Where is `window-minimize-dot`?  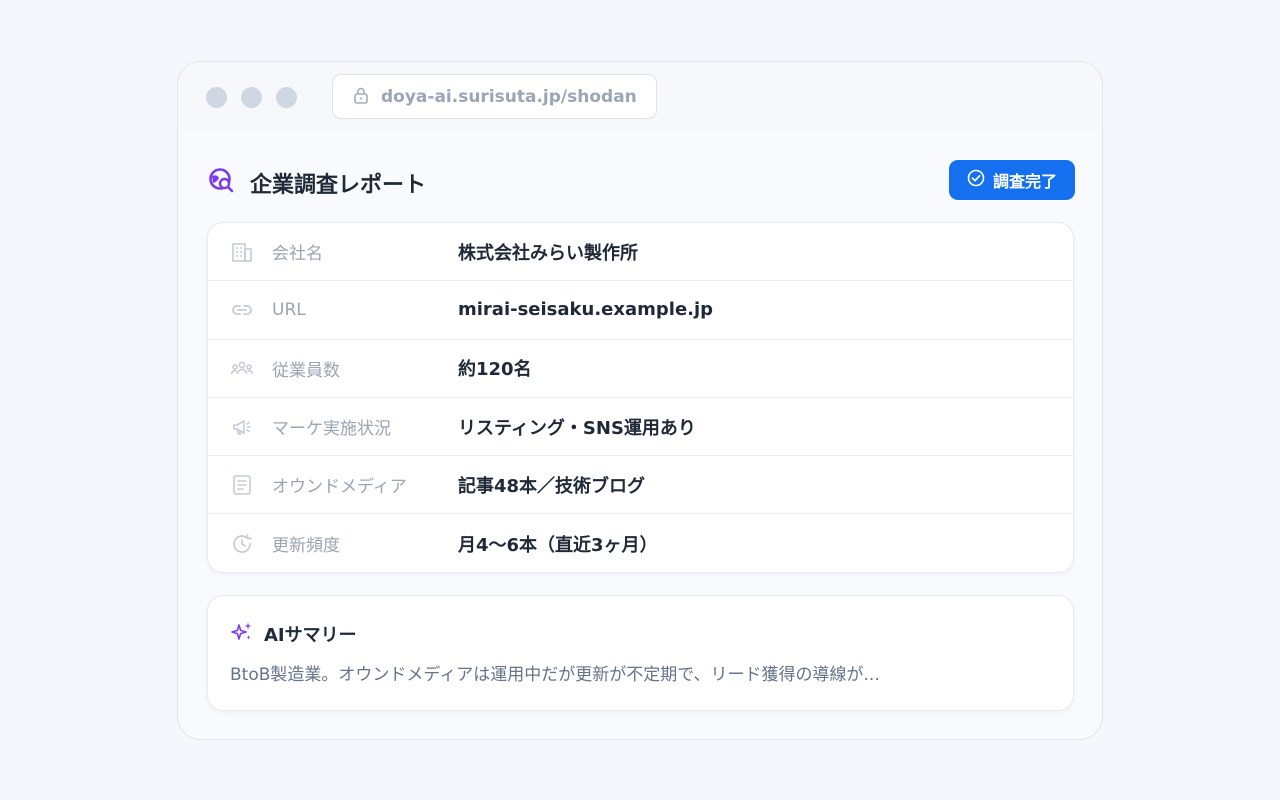
window-minimize-dot is located at coordinates (251, 97).